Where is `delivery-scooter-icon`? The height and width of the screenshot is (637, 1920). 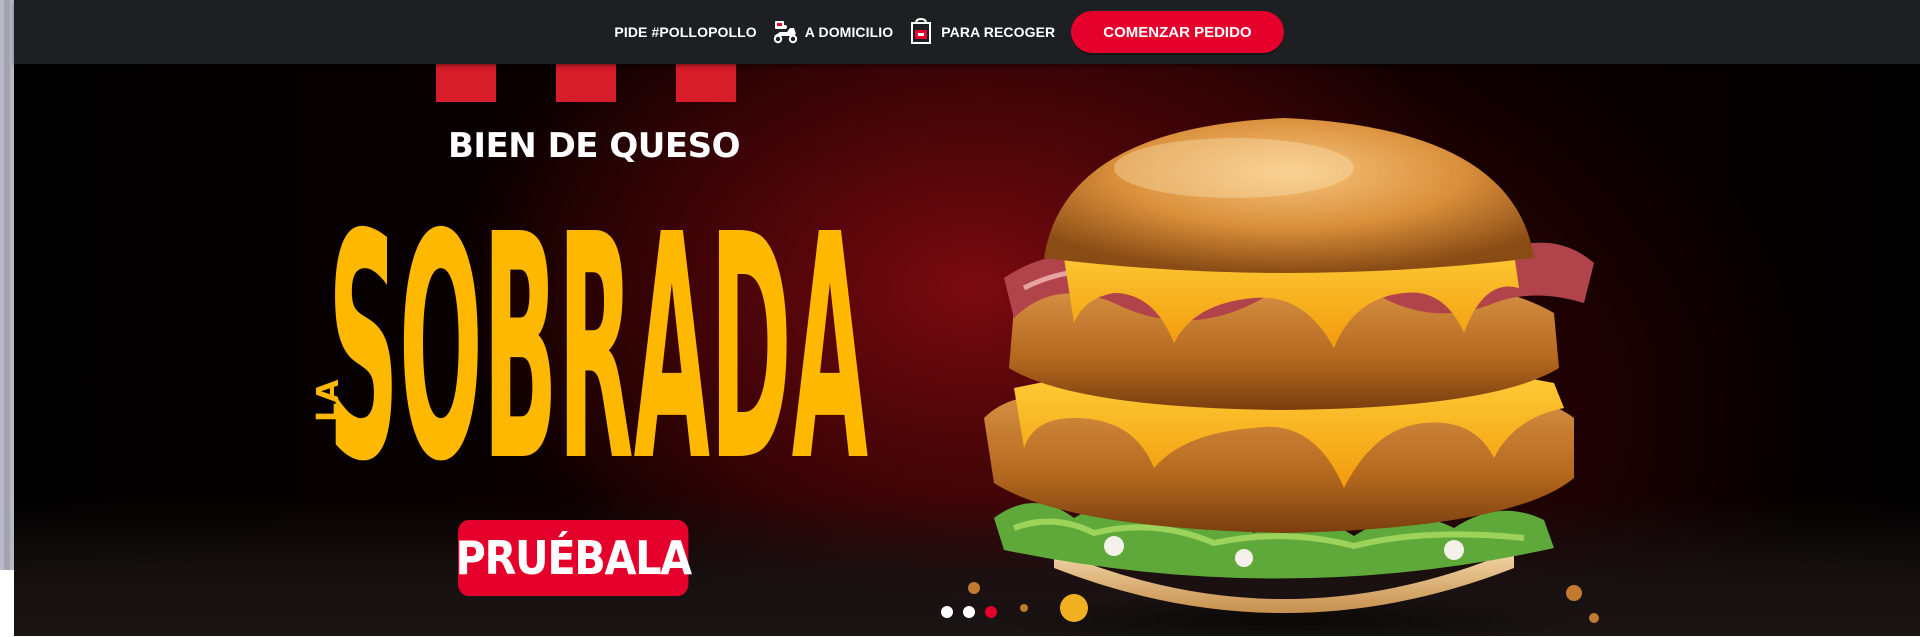 delivery-scooter-icon is located at coordinates (785, 32).